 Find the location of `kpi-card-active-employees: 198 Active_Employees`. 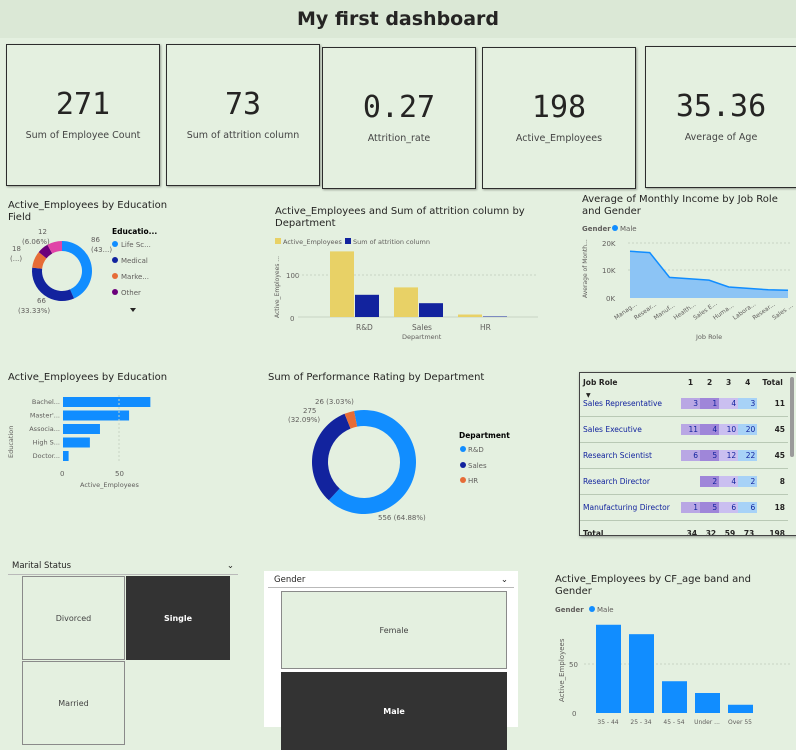

kpi-card-active-employees: 198 Active_Employees is located at coordinates (559, 118).